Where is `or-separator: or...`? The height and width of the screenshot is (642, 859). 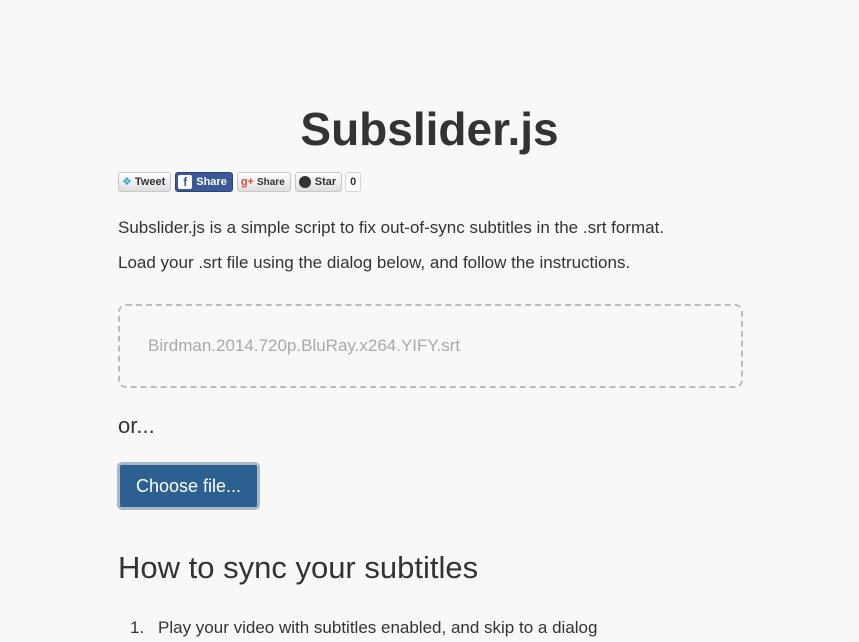 or-separator: or... is located at coordinates (136, 425).